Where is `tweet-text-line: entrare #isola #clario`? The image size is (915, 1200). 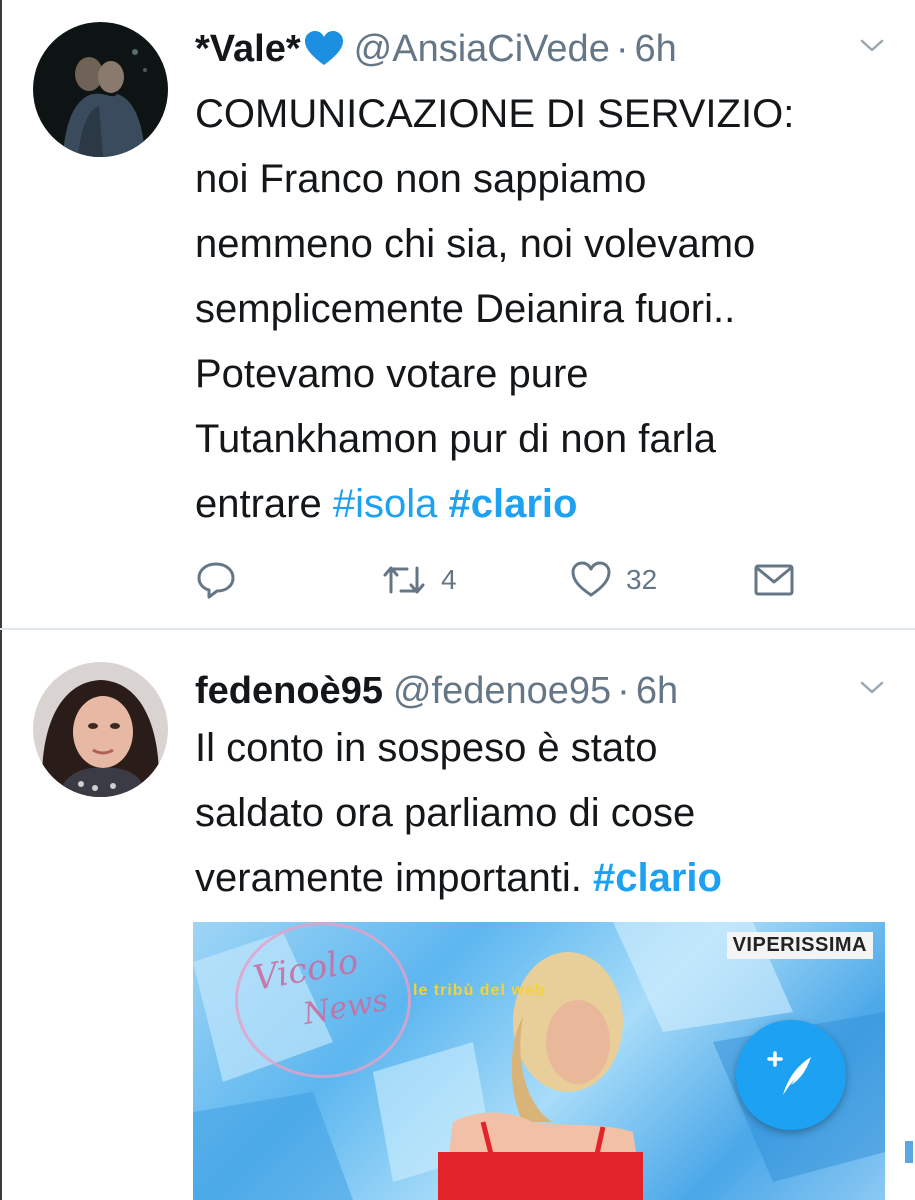 tweet-text-line: entrare #isola #clario is located at coordinates (545, 504).